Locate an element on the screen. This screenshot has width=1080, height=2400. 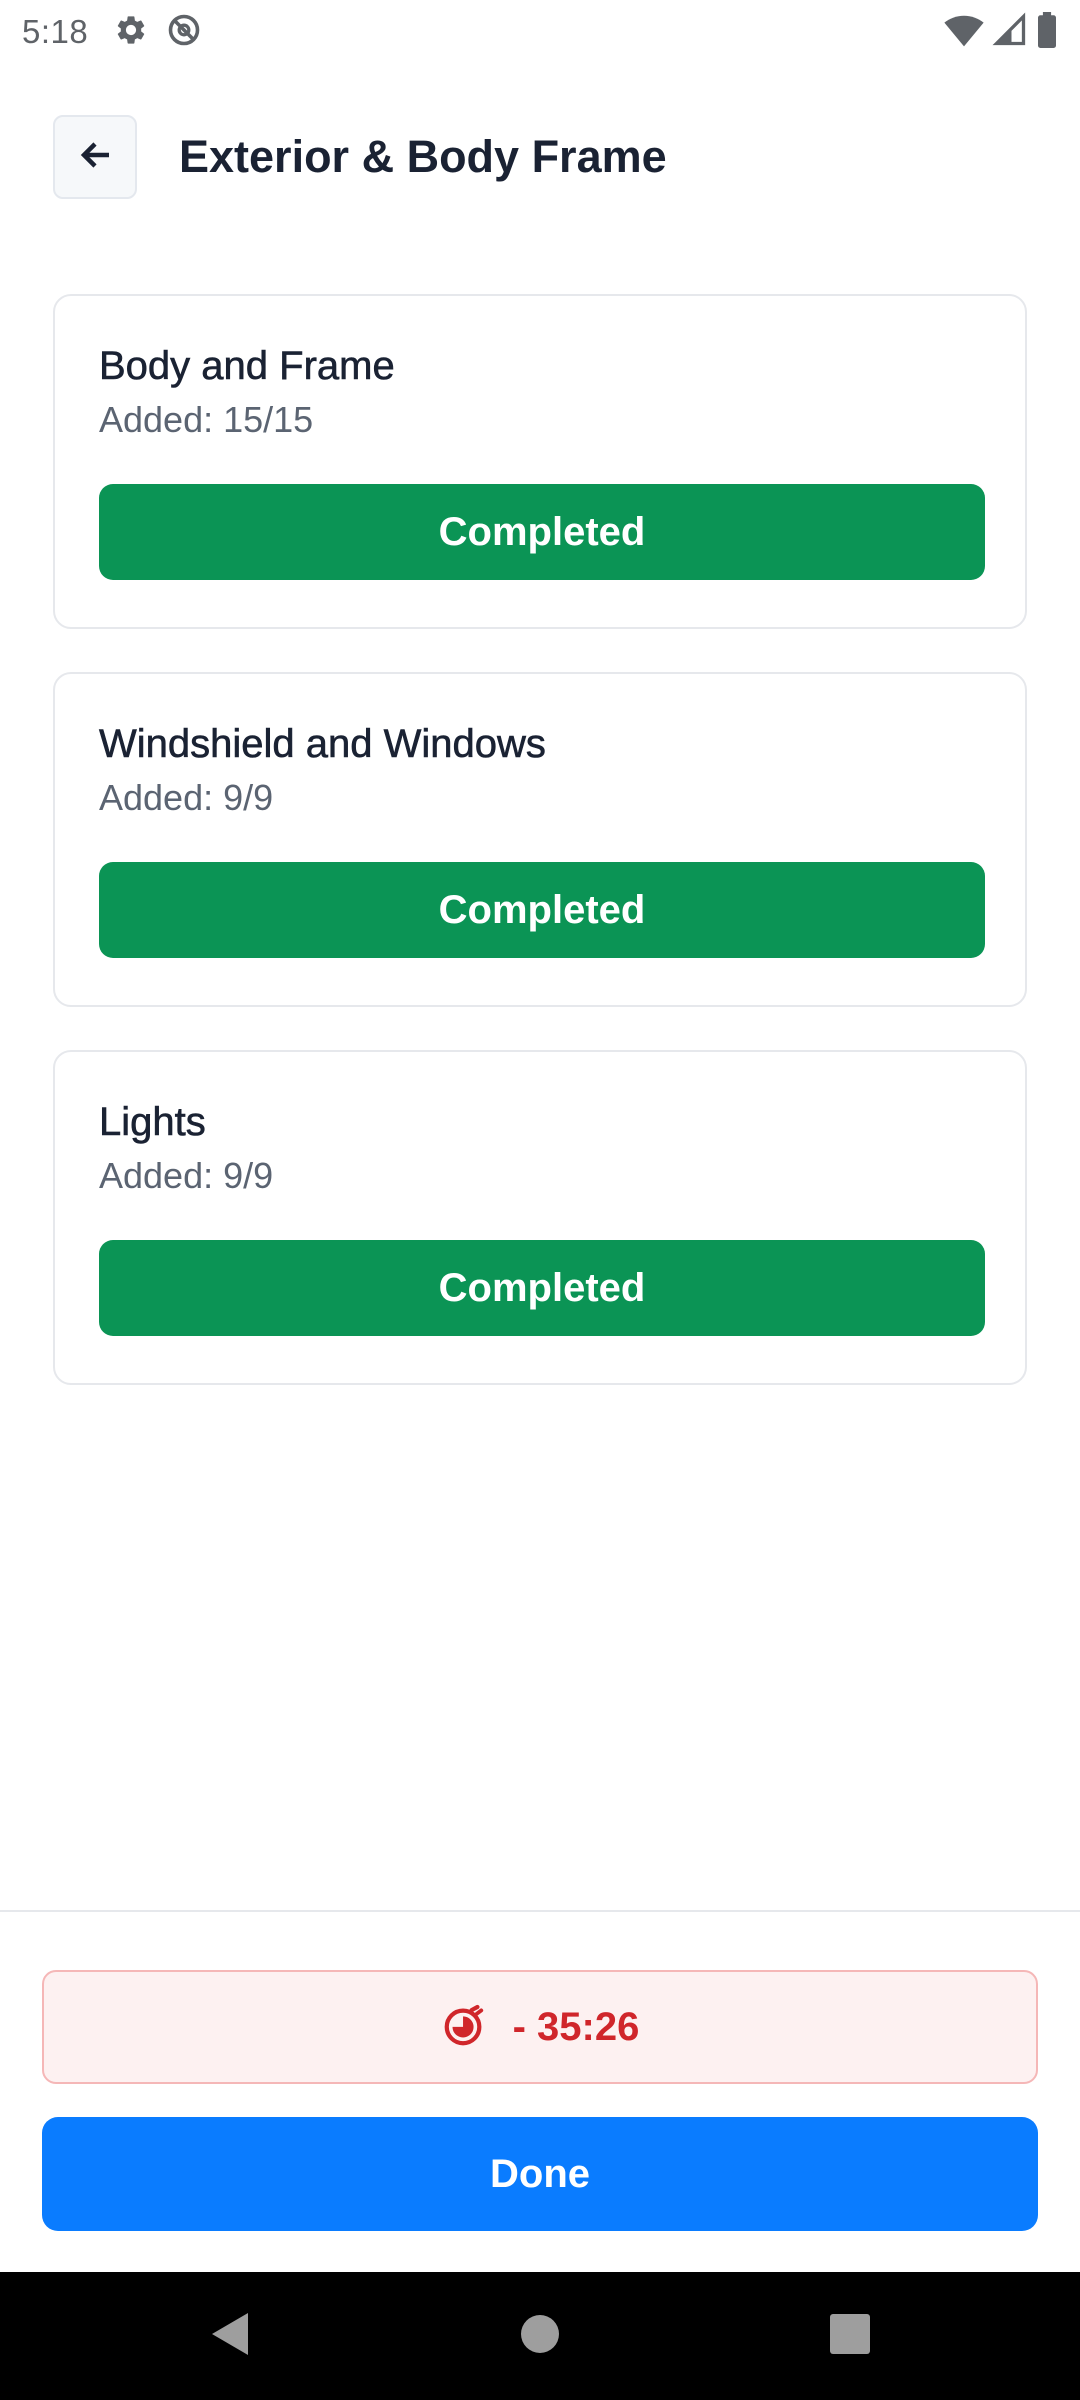
status-right-icons is located at coordinates (1001, 32).